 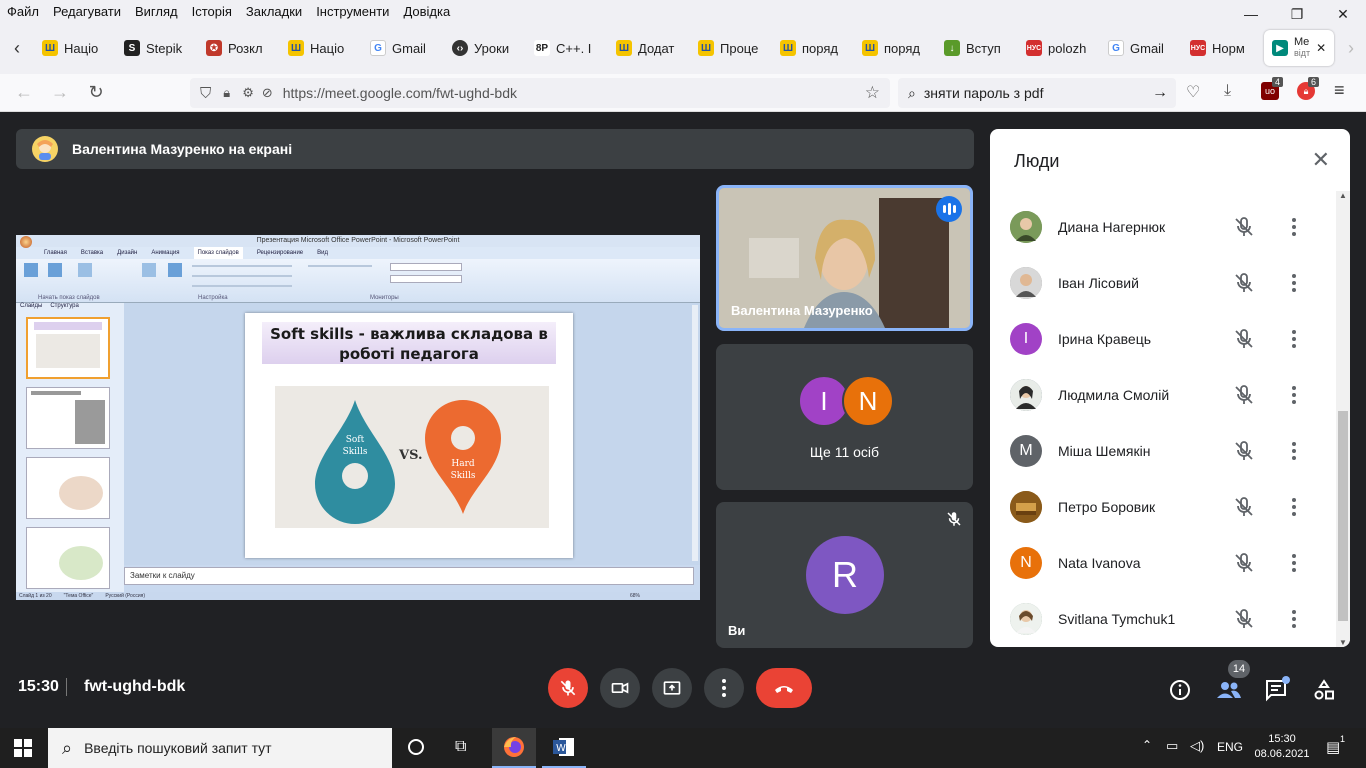 What do you see at coordinates (17, 48) in the screenshot?
I see `tabs-scroll-left-button: ‹` at bounding box center [17, 48].